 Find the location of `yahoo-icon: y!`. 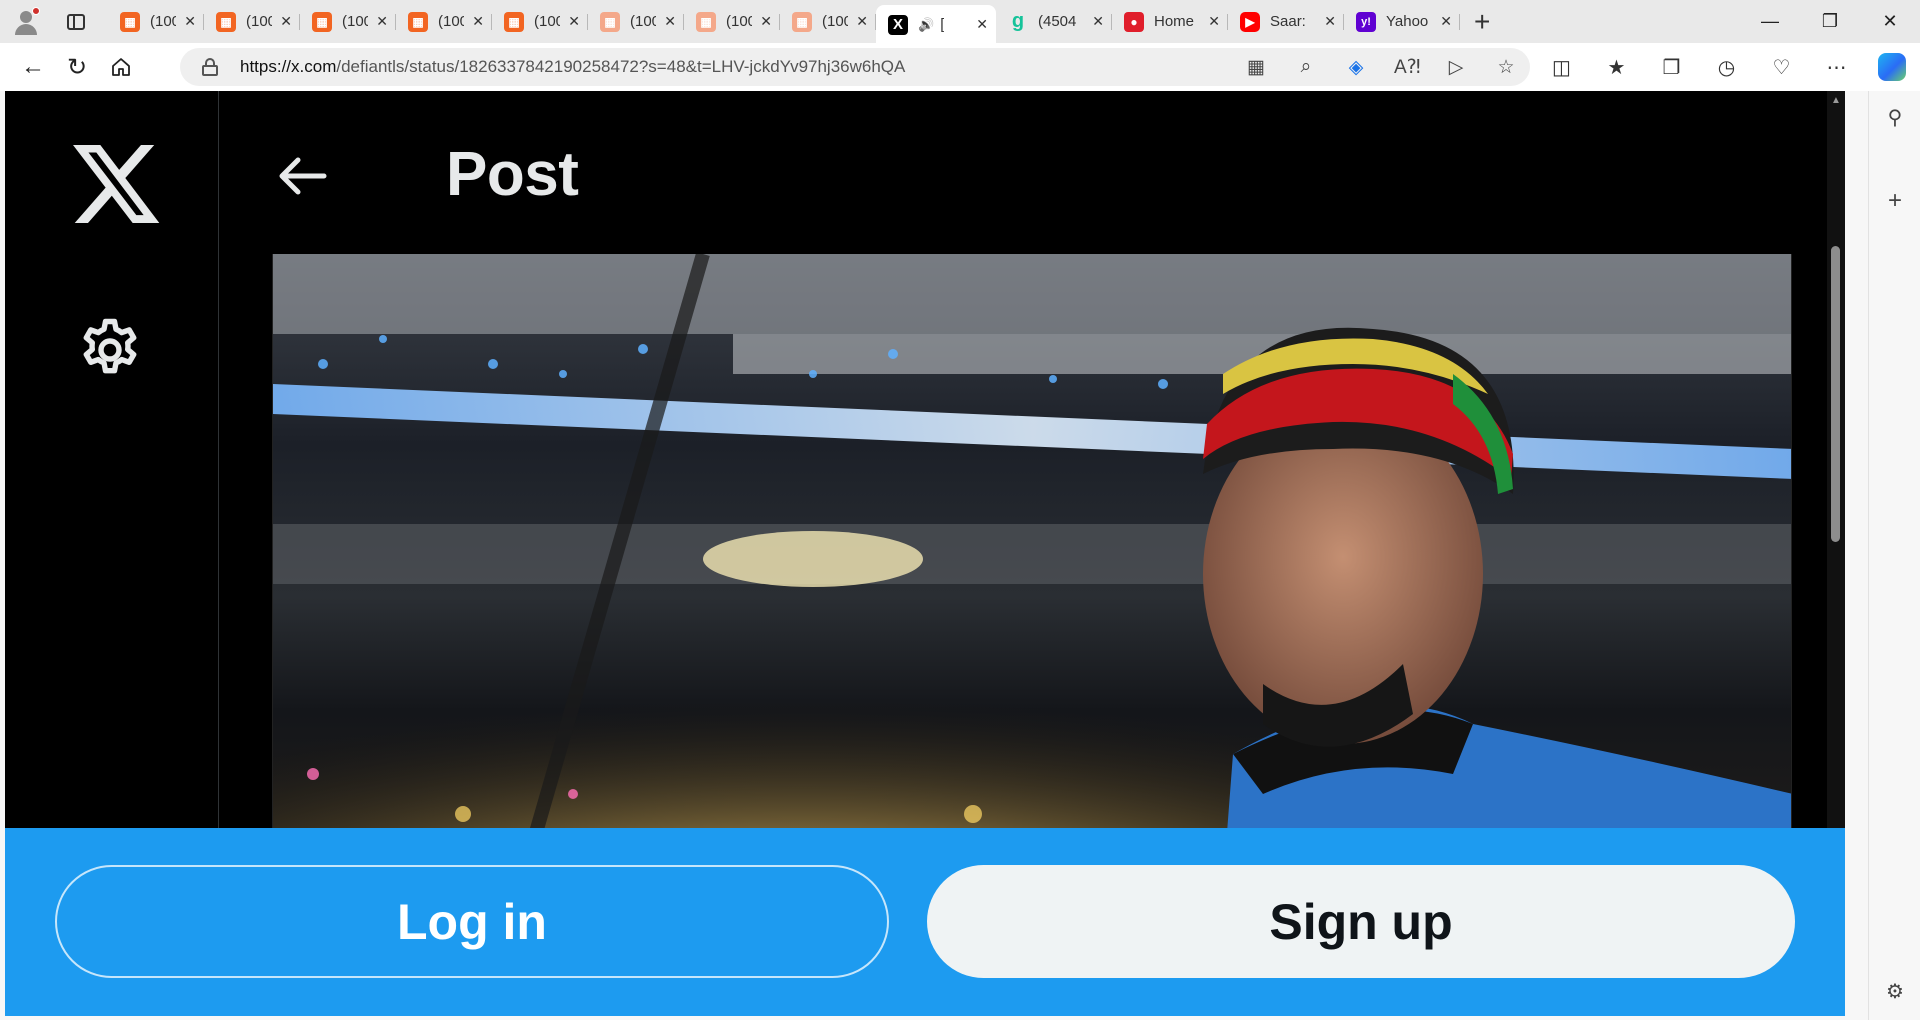

yahoo-icon: y! is located at coordinates (1366, 21).